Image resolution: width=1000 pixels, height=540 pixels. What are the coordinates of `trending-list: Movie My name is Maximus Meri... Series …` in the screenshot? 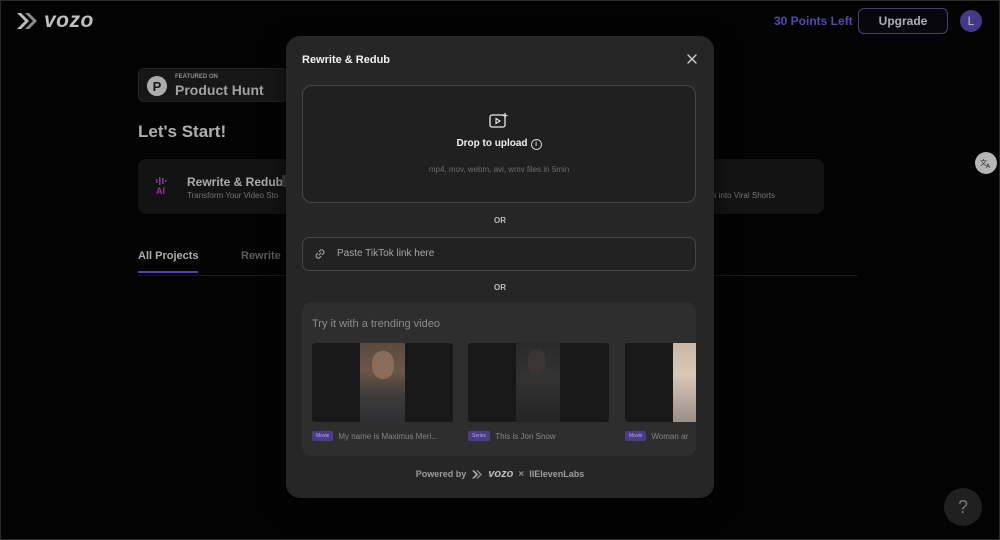 It's located at (504, 398).